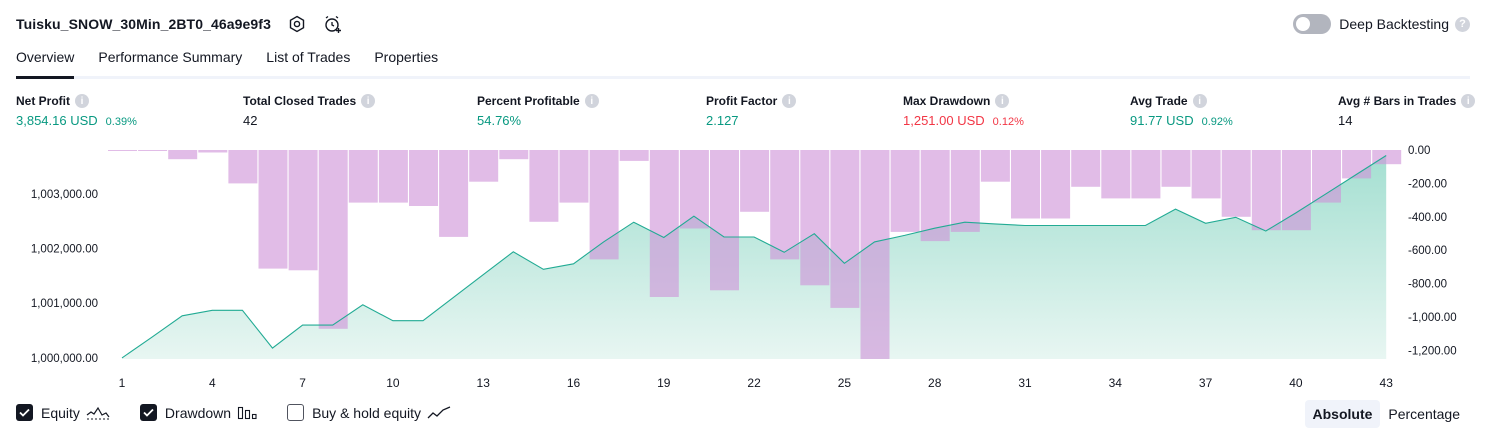 The width and height of the screenshot is (1486, 438). Describe the element at coordinates (754, 383) in the screenshot. I see `x-tick-label: 22` at that location.